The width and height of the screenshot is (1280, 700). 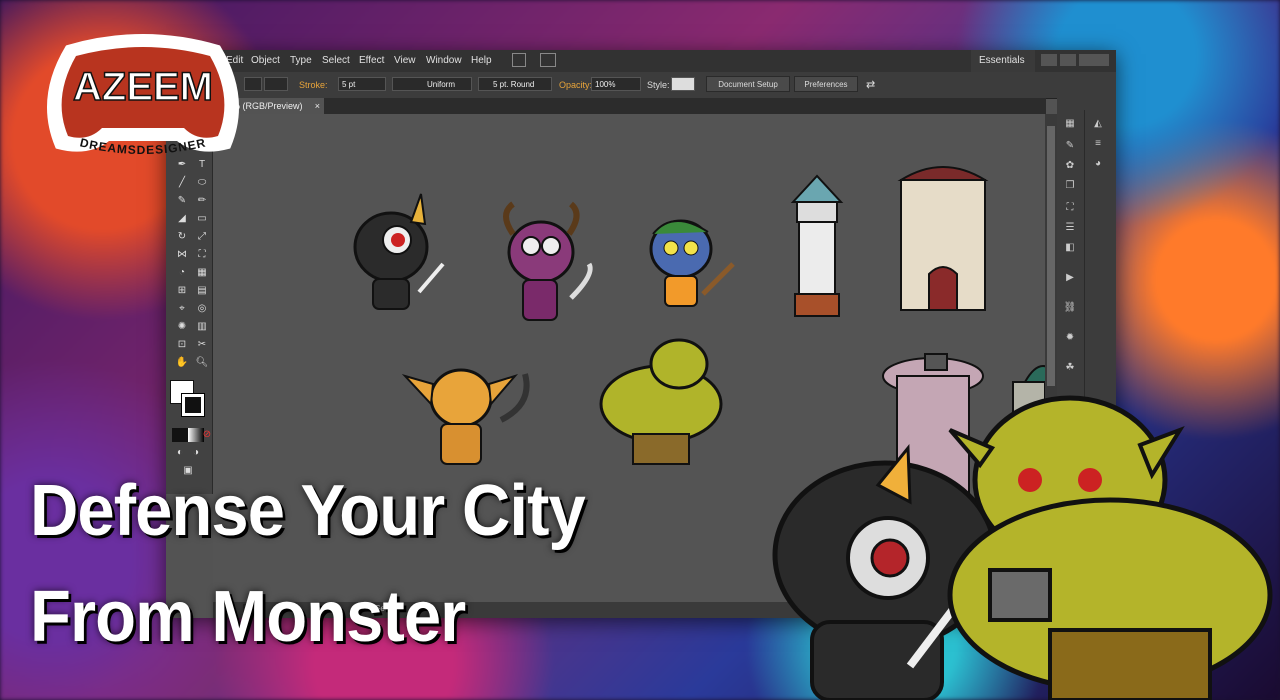 I want to click on menu-window: Window, so click(x=444, y=60).